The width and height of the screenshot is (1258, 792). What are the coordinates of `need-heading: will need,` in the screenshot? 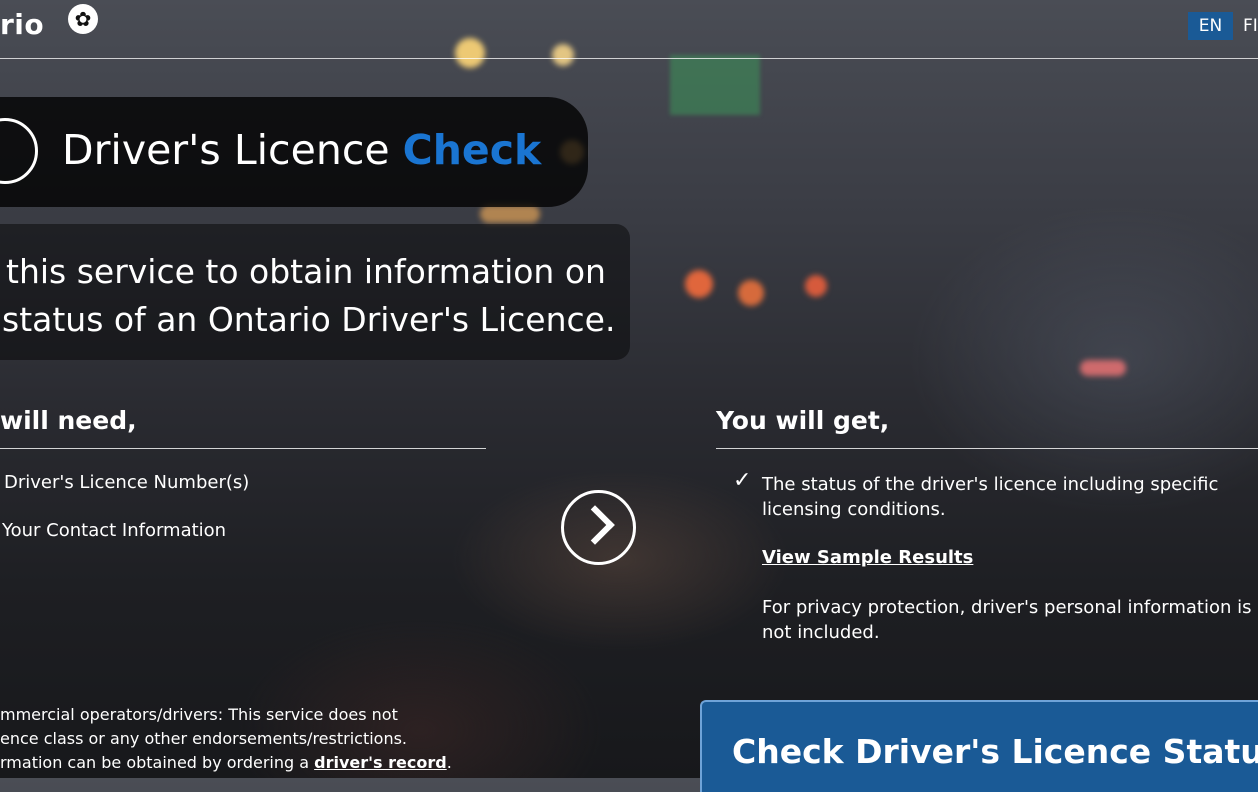 It's located at (68, 420).